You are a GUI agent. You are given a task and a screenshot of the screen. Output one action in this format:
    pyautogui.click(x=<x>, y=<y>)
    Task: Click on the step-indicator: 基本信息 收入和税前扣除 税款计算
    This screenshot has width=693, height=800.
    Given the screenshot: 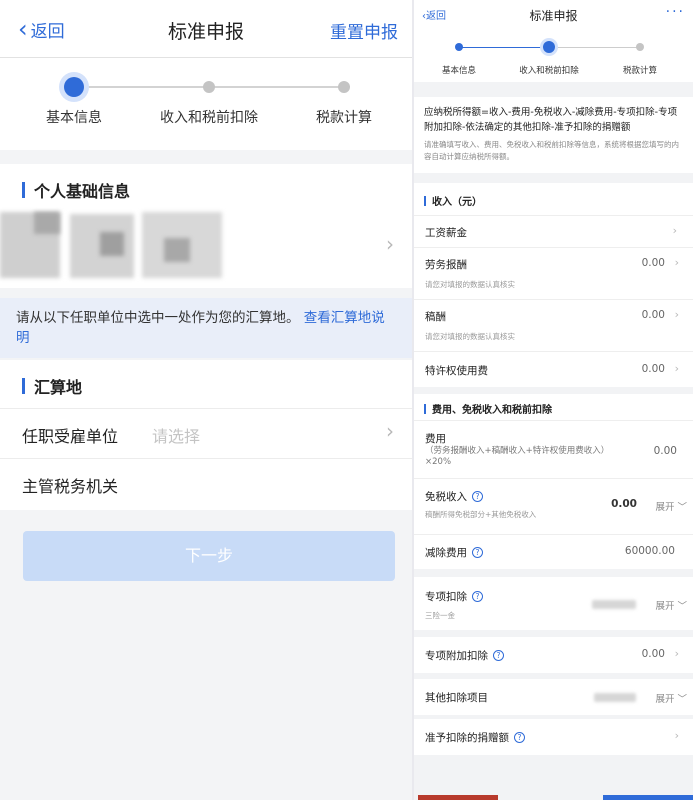 What is the action you would take?
    pyautogui.click(x=553, y=56)
    